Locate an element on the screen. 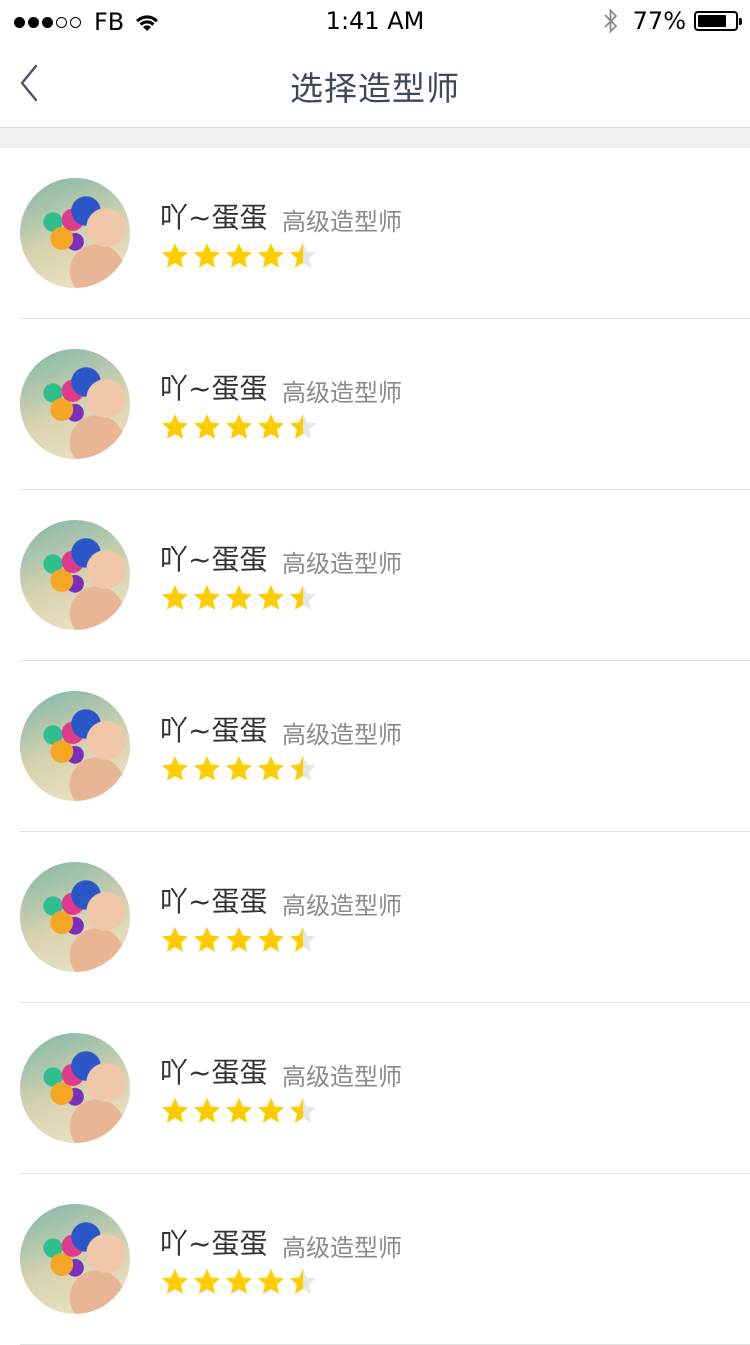 The height and width of the screenshot is (1345, 750). page-title: 选择造型师 is located at coordinates (375, 88).